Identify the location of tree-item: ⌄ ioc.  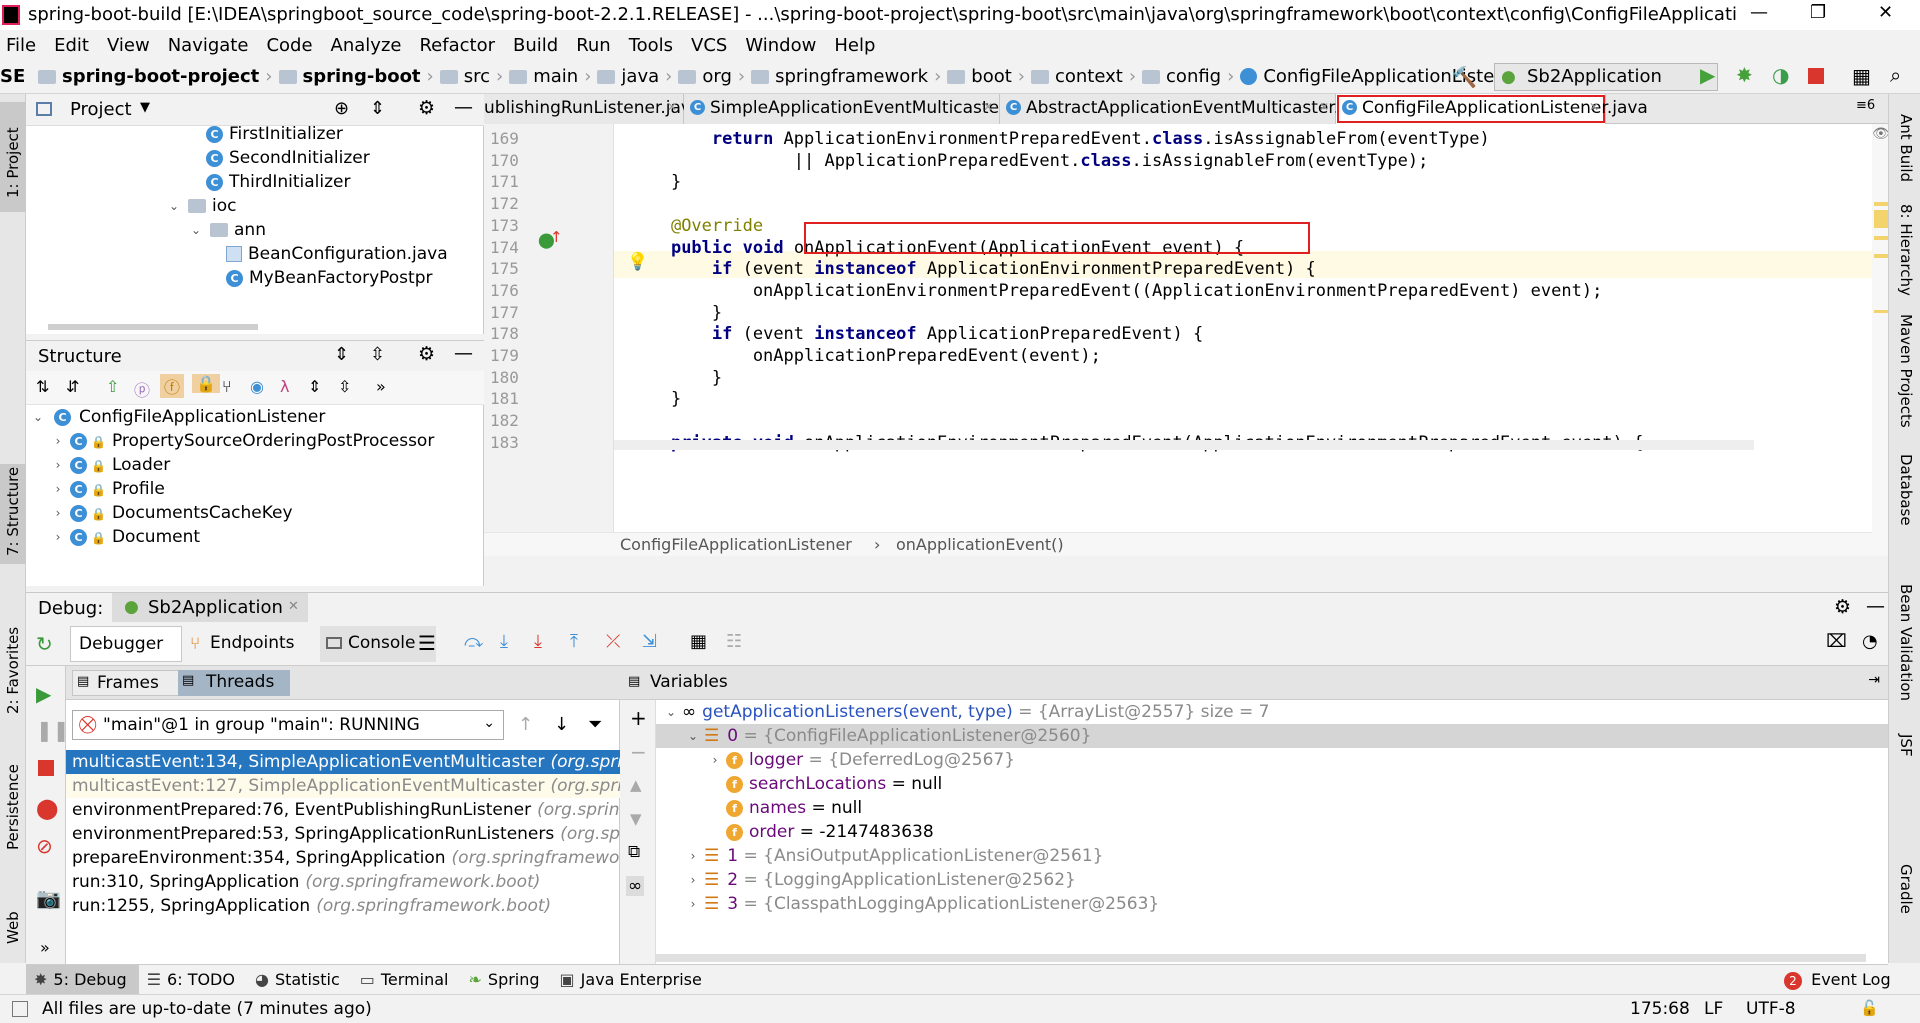
(255, 206).